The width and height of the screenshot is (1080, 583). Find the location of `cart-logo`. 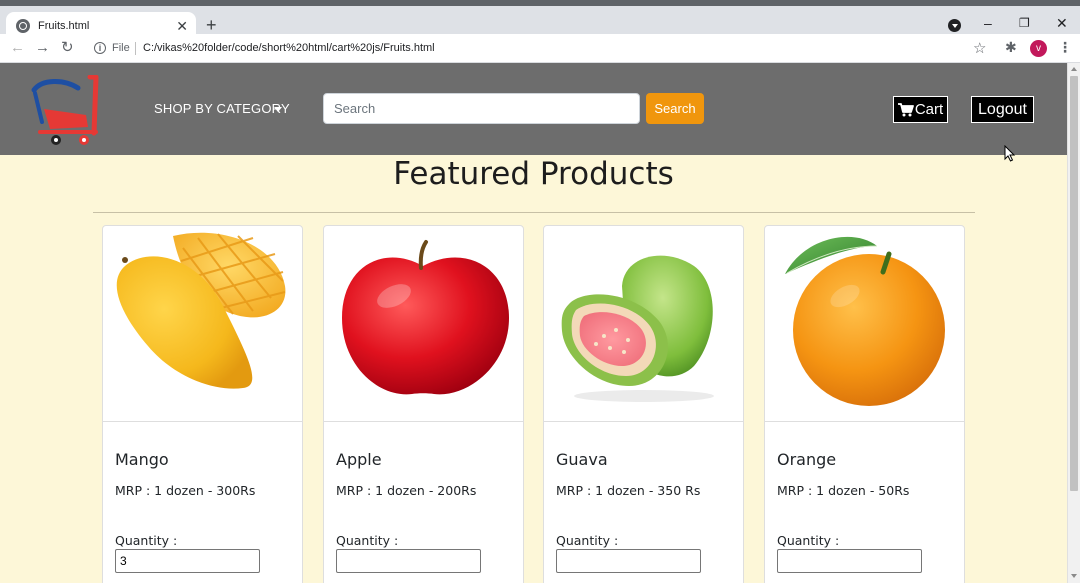

cart-logo is located at coordinates (65, 110).